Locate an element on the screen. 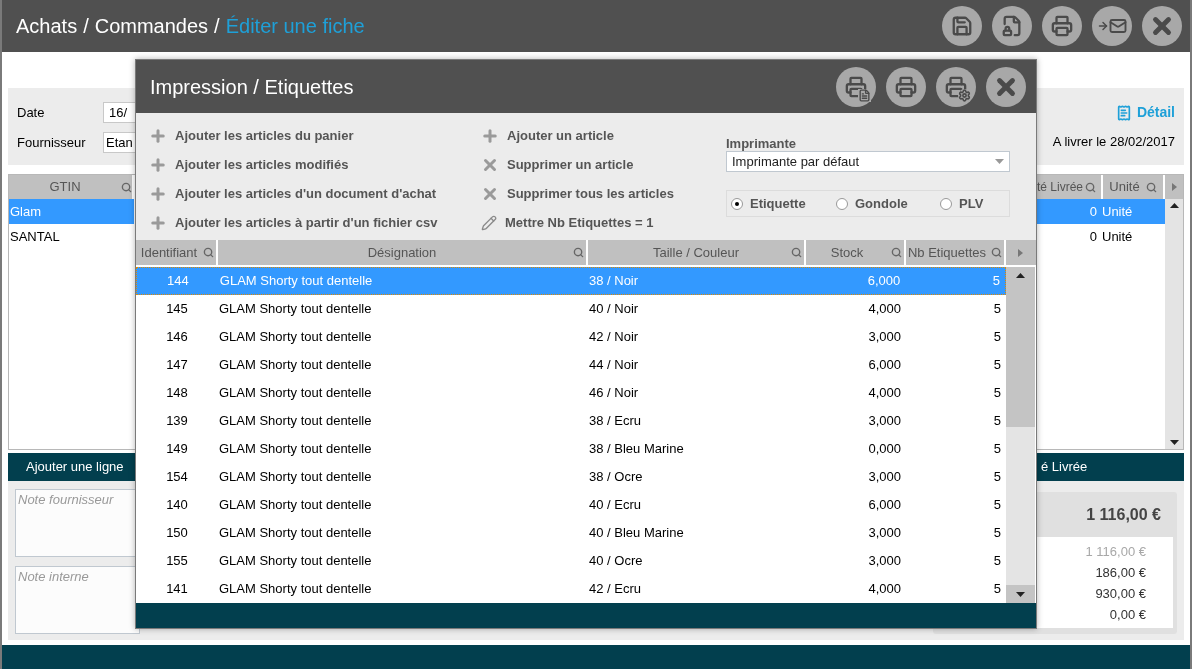  table-cell-text: 144 is located at coordinates (178, 281).